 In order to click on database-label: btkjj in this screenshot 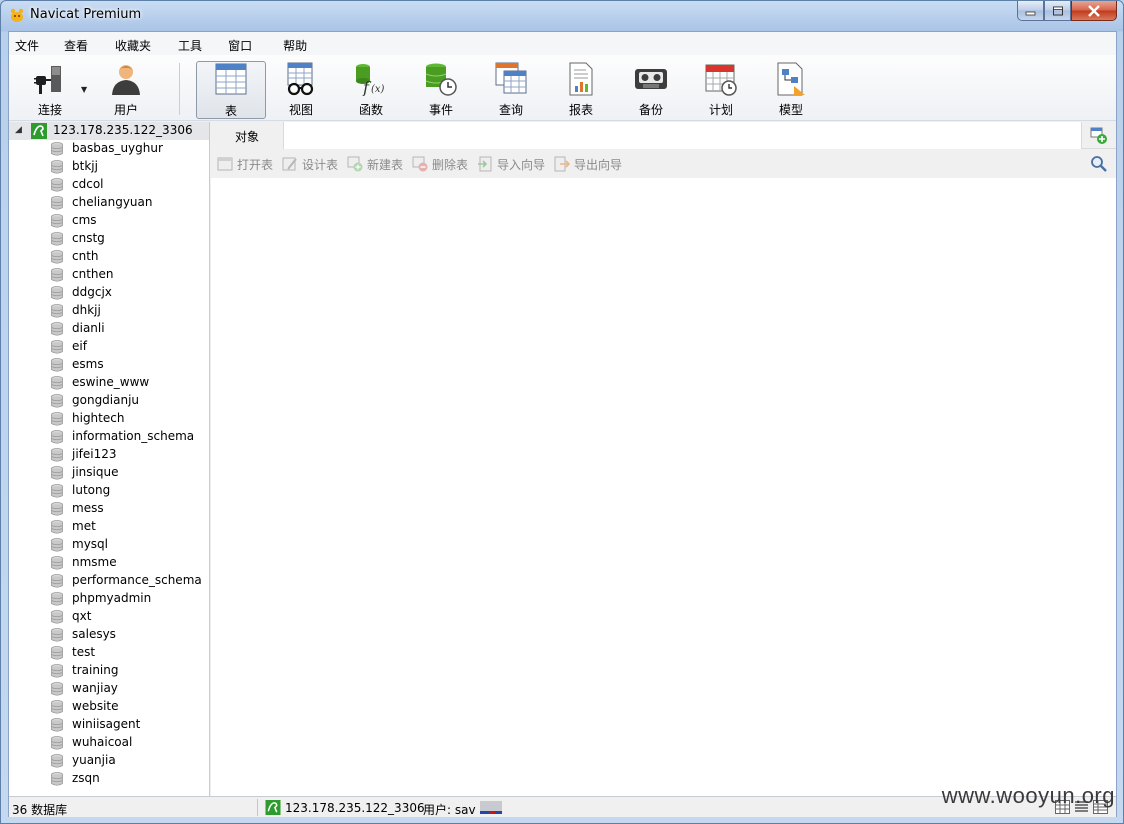, I will do `click(85, 166)`.